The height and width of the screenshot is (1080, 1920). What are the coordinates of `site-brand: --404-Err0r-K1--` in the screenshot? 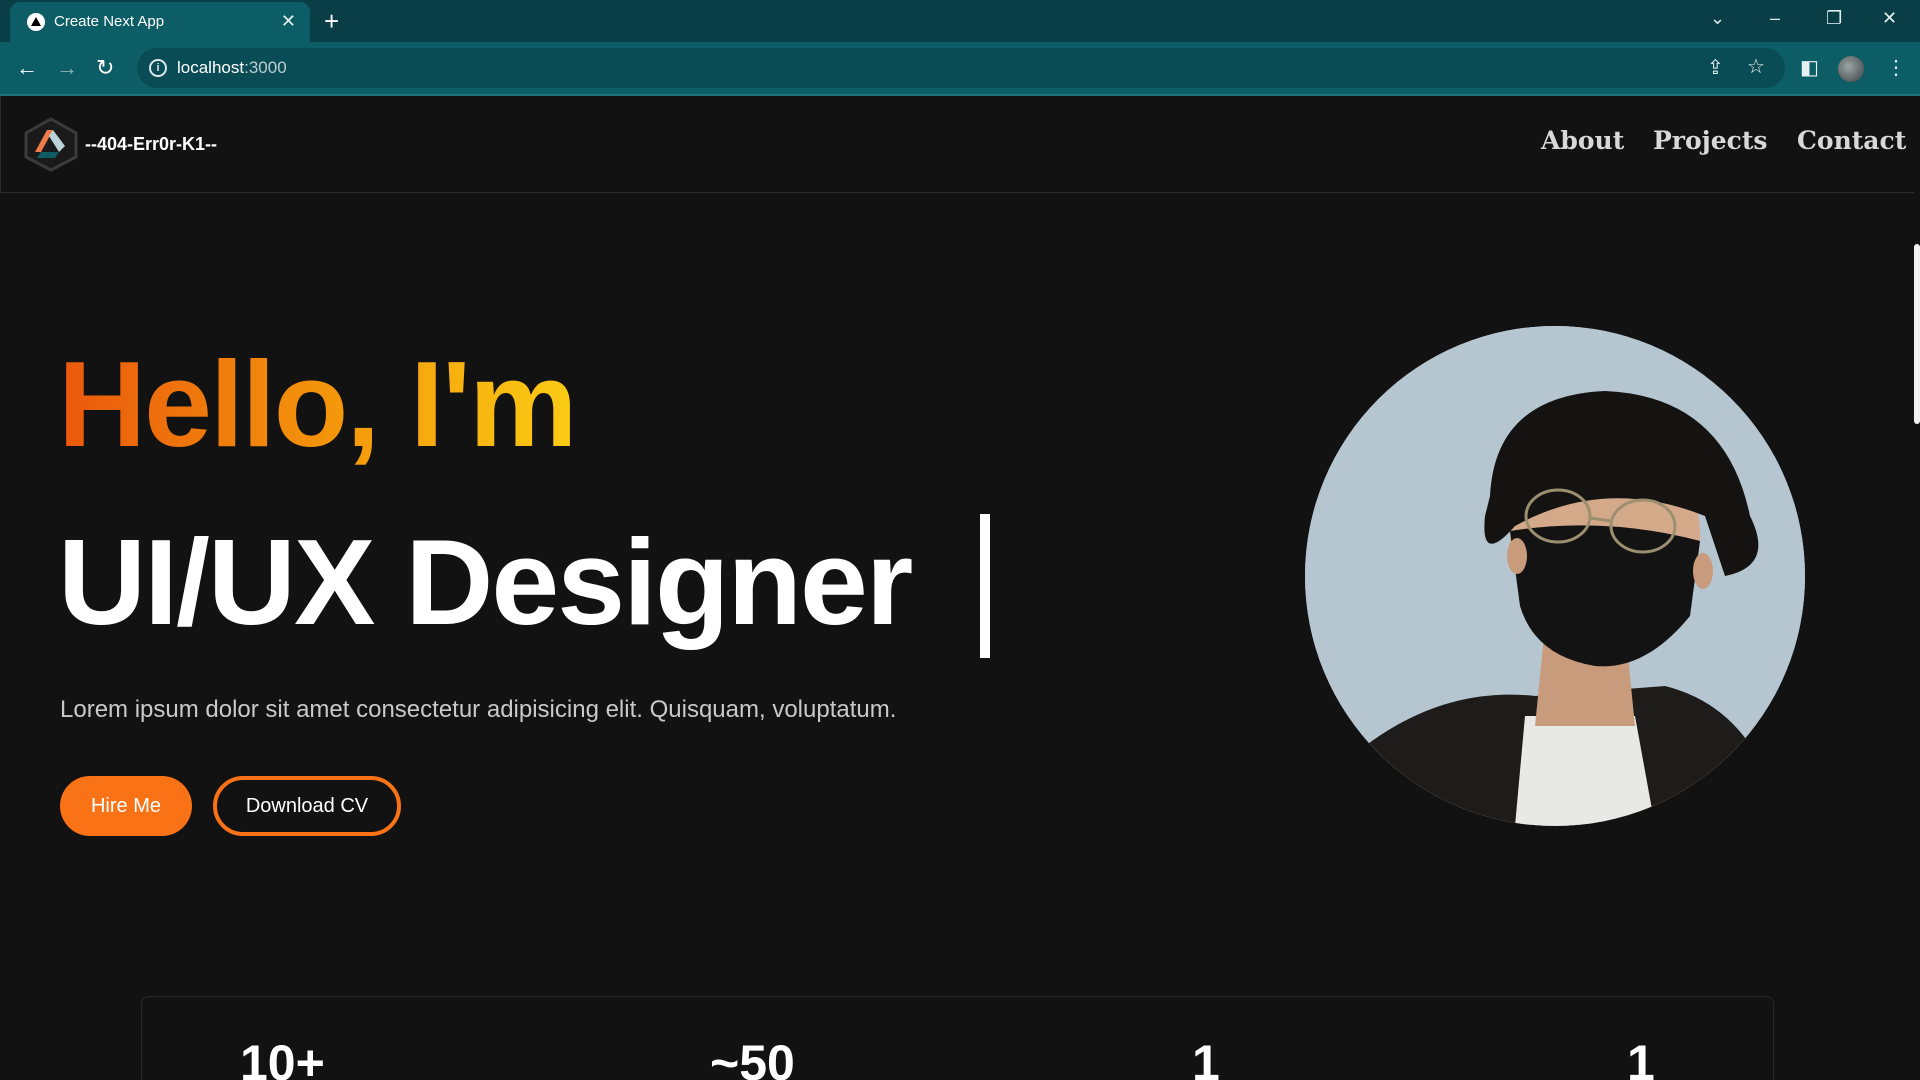 It's located at (151, 144).